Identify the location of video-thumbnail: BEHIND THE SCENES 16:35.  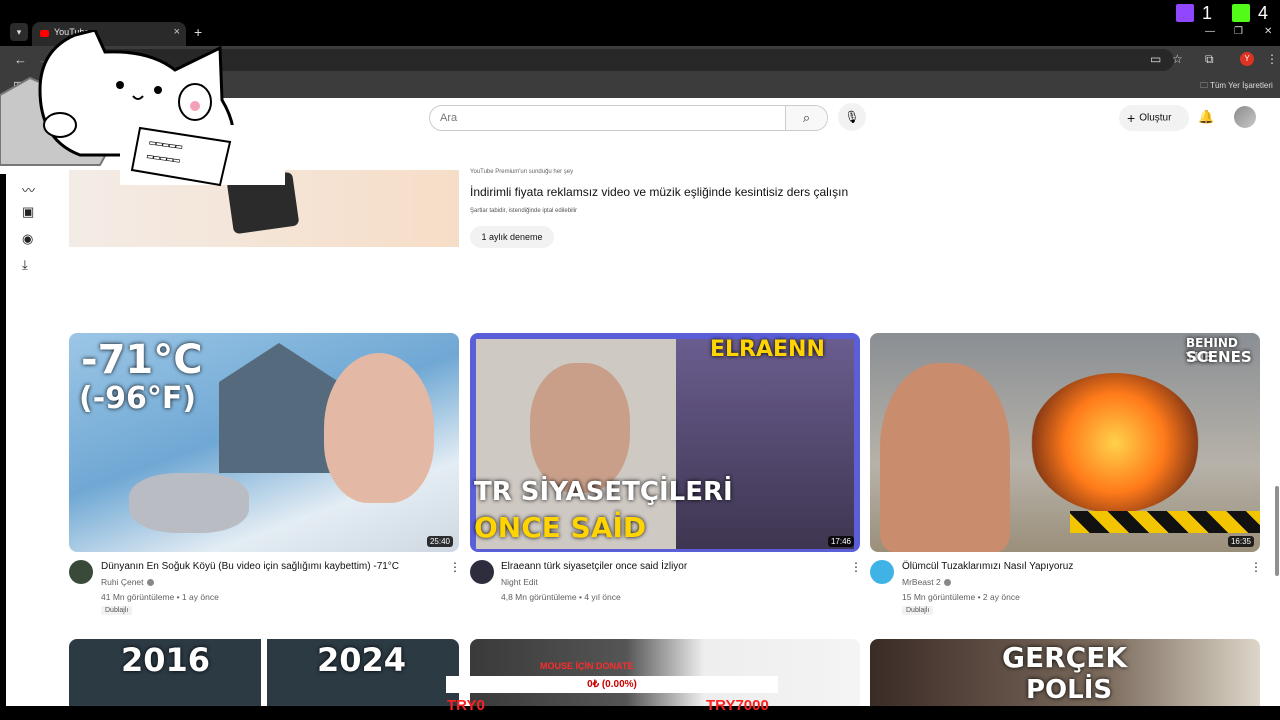
(1065, 442).